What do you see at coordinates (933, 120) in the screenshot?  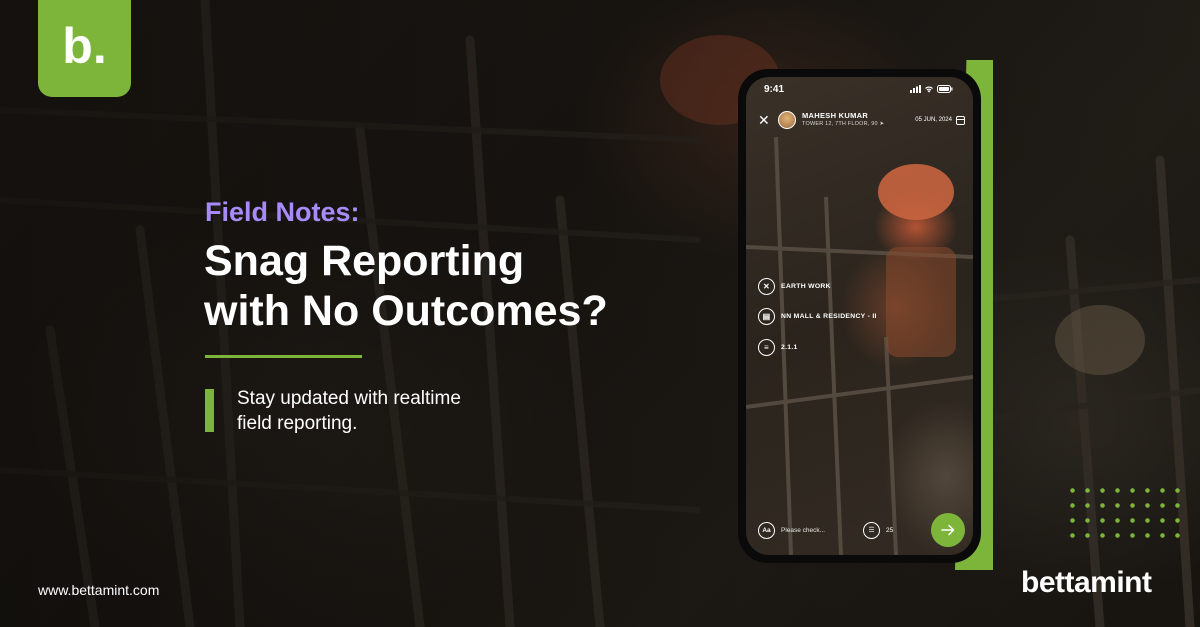 I see `report-date-text: 05 JUN, 2024` at bounding box center [933, 120].